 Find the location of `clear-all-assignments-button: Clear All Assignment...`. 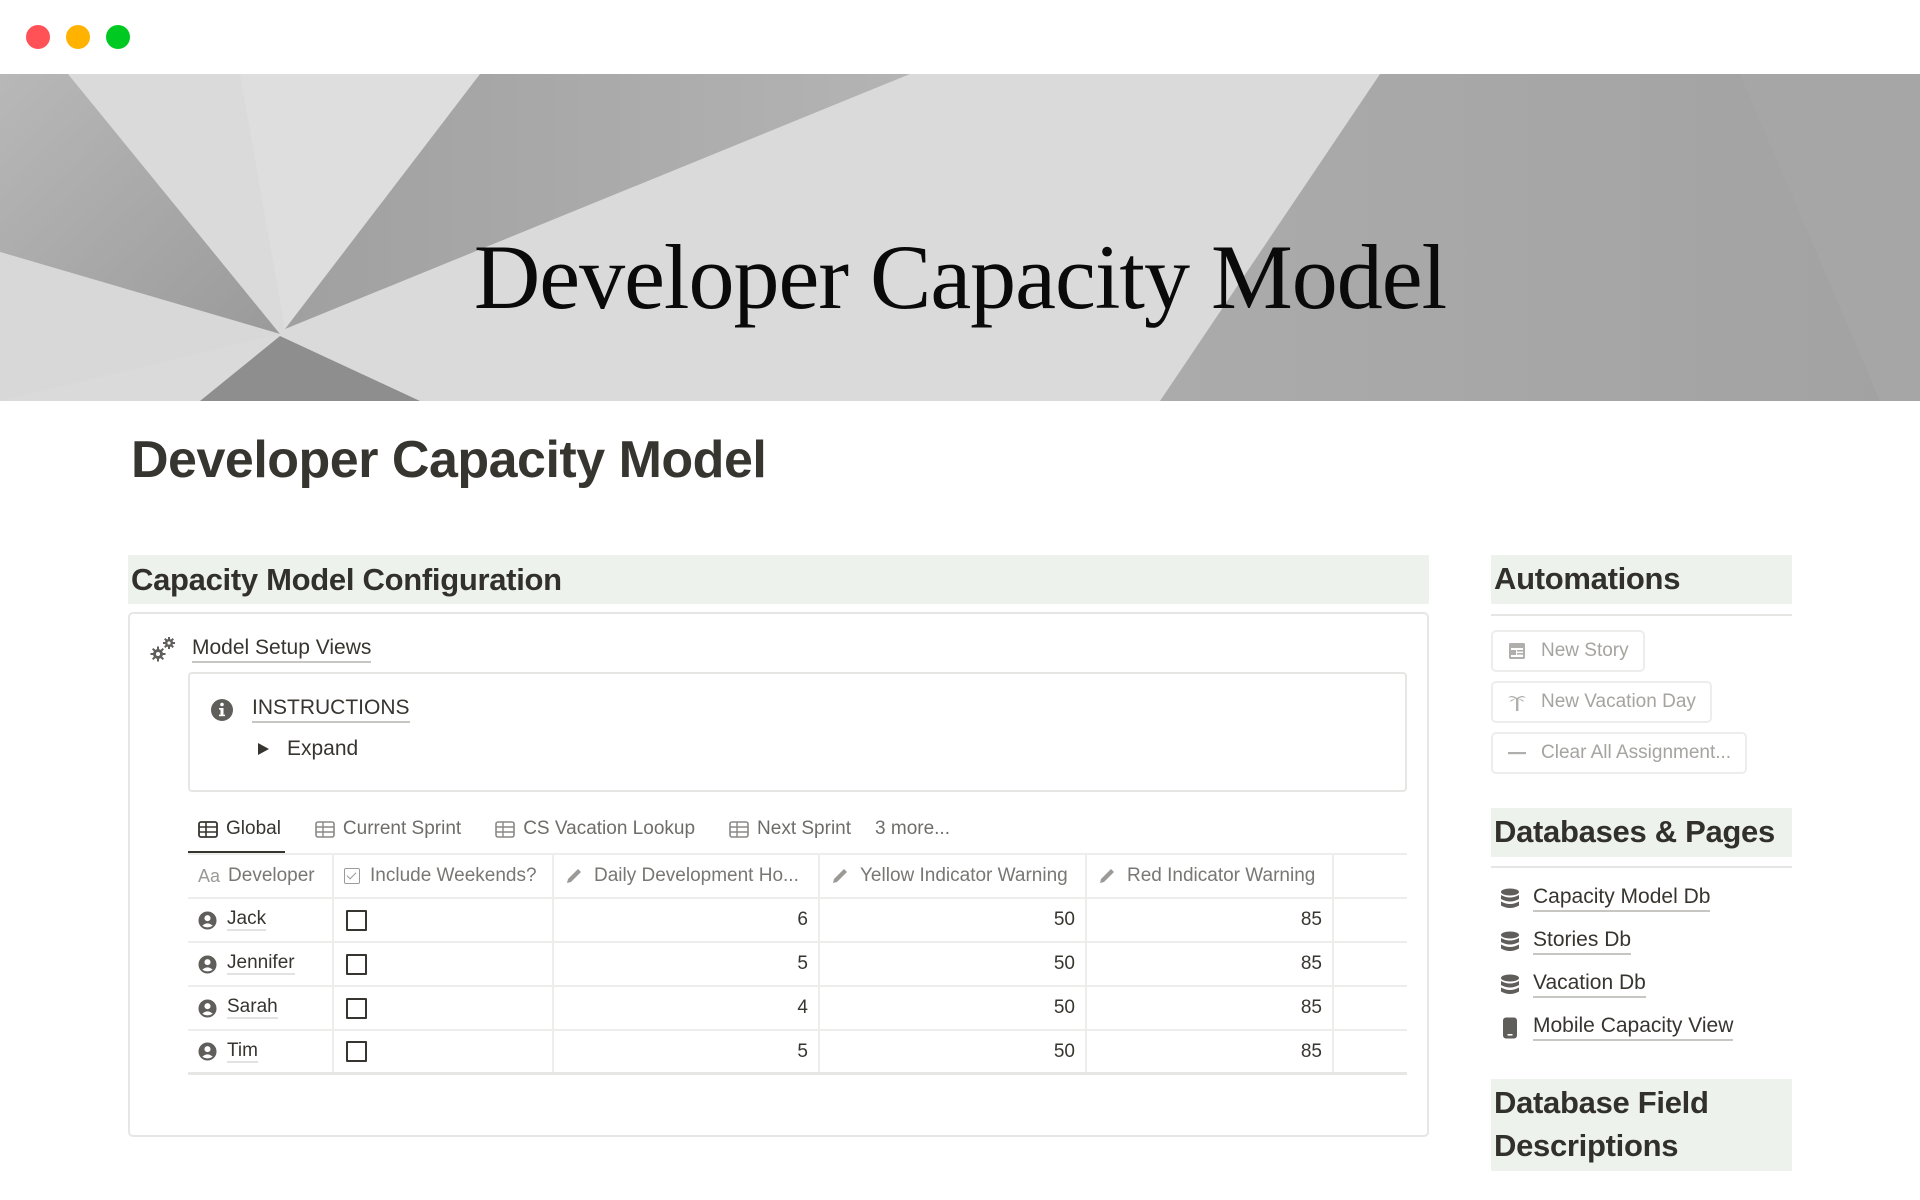

clear-all-assignments-button: Clear All Assignment... is located at coordinates (1619, 753).